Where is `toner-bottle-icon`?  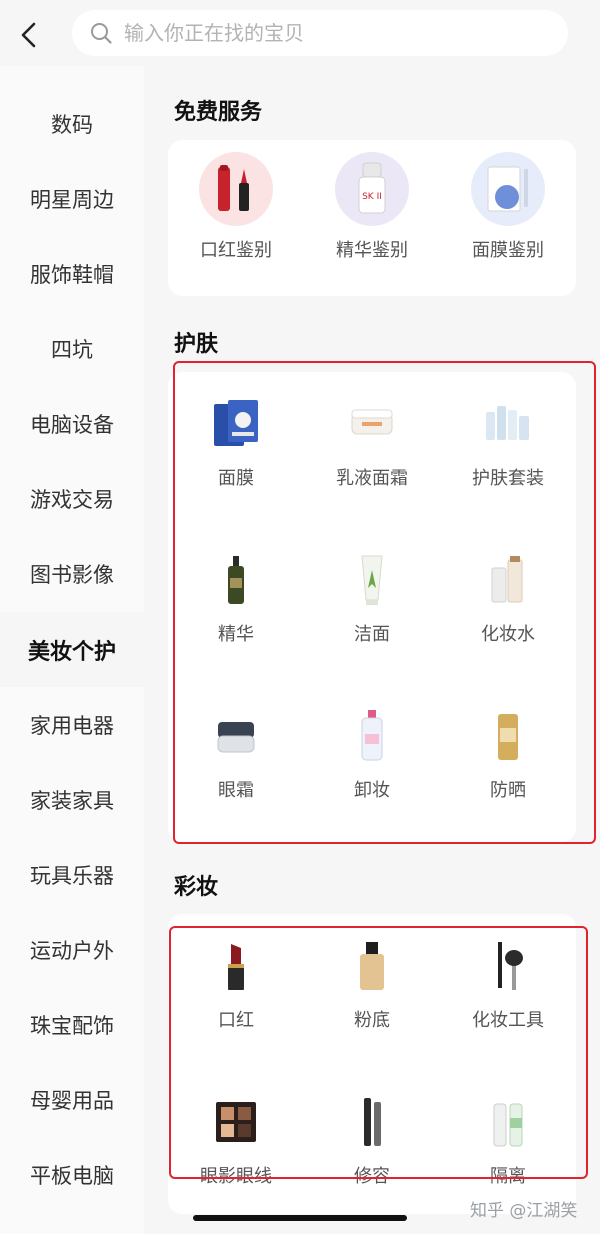
toner-bottle-icon is located at coordinates (508, 580).